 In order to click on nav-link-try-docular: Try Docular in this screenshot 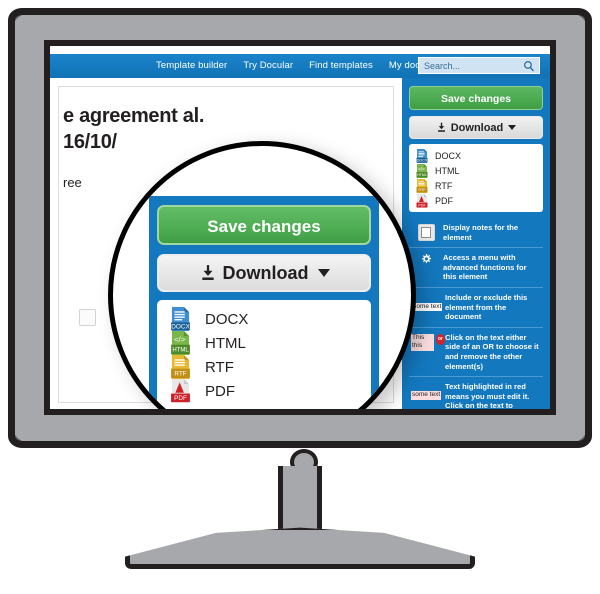, I will do `click(268, 66)`.